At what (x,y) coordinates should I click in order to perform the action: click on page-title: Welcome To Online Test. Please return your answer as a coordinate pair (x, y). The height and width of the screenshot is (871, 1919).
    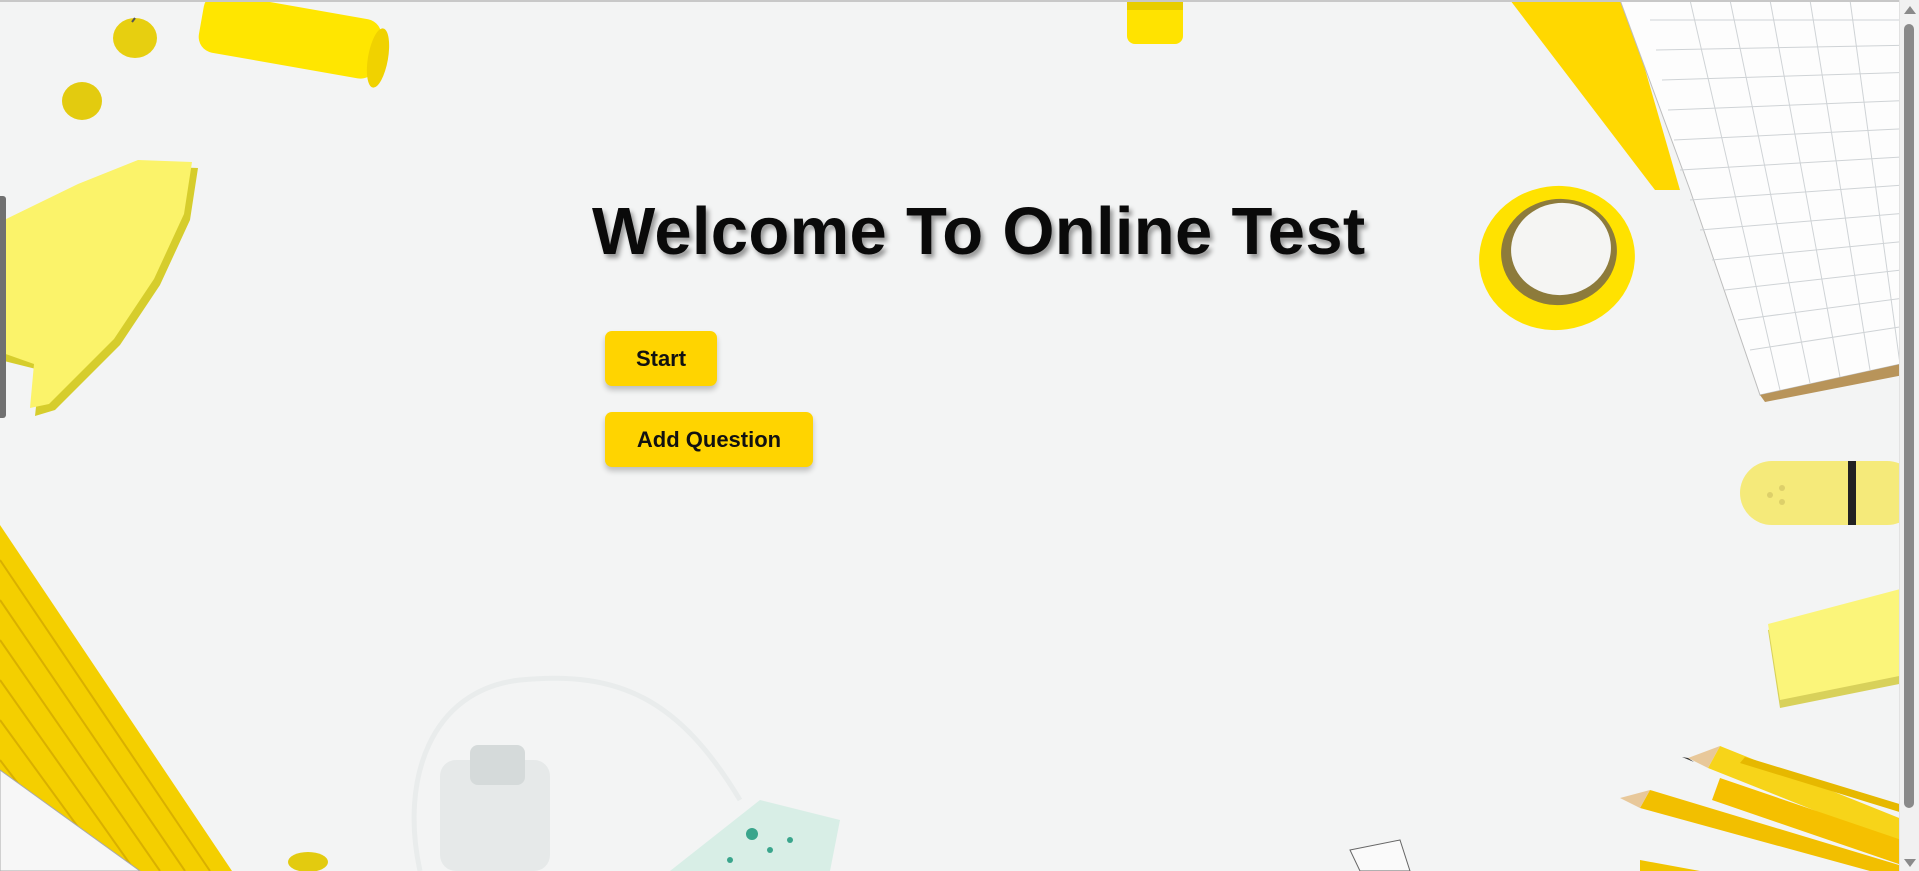
    Looking at the image, I should click on (979, 231).